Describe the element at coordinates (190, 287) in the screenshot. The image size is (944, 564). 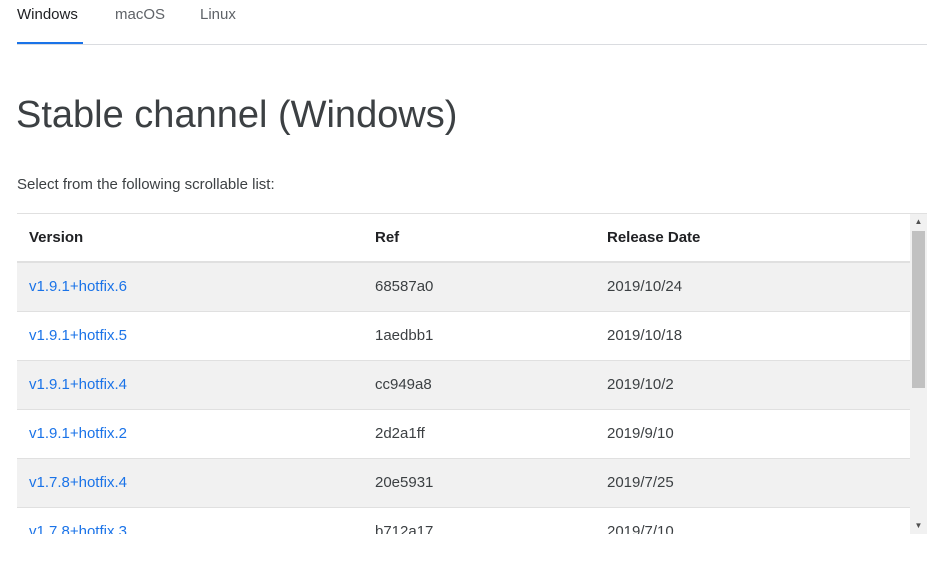
I see `version-cell: v1.9.1+hotfix.6` at that location.